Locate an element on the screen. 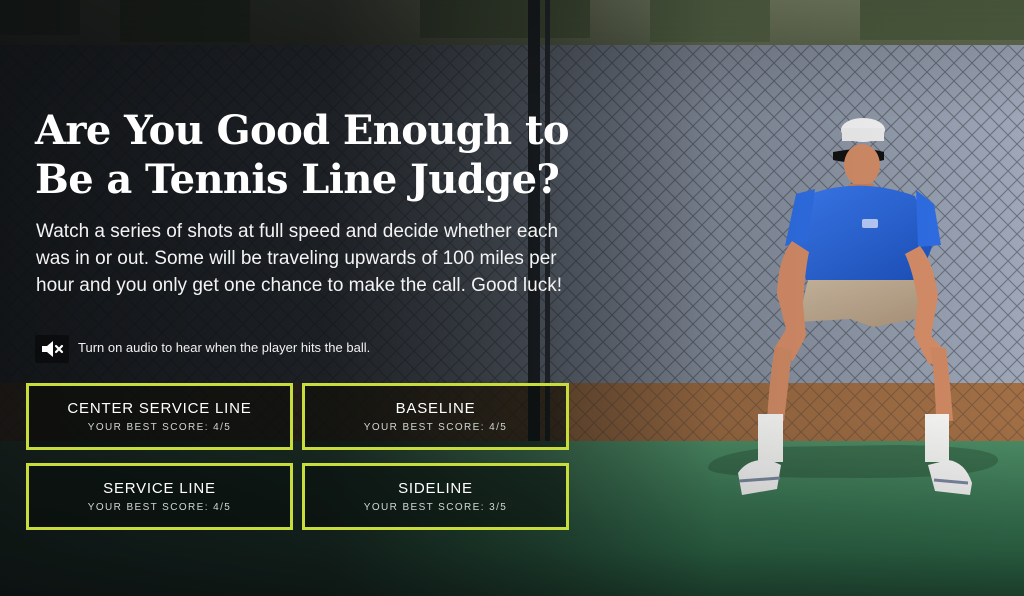 This screenshot has width=1024, height=596. best-score: YOUR BEST SCORE: 3/5 is located at coordinates (435, 508).